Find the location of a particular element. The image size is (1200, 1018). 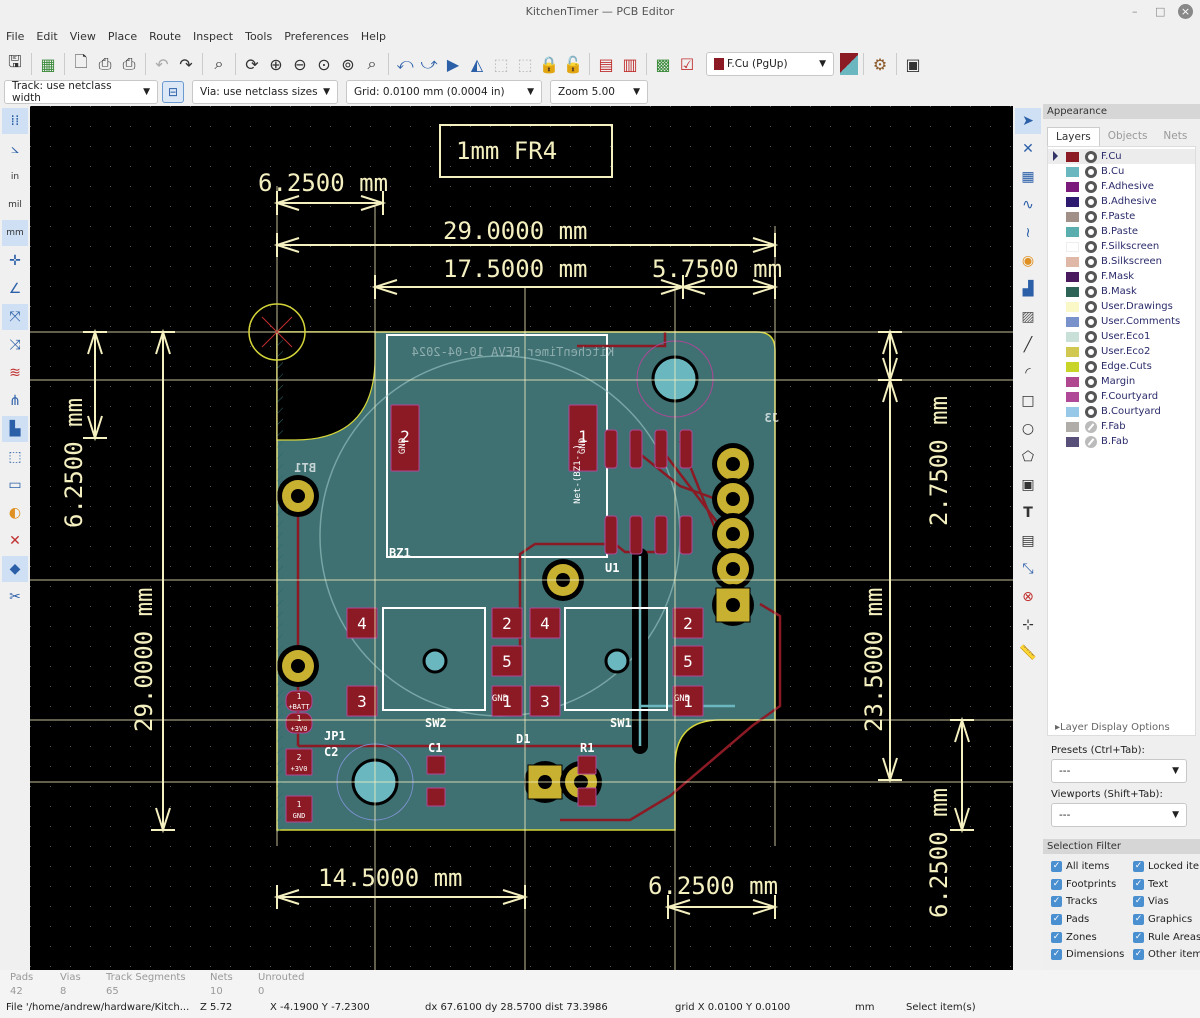

filter-dimensions: ✓ Dimensions is located at coordinates (1092, 955).